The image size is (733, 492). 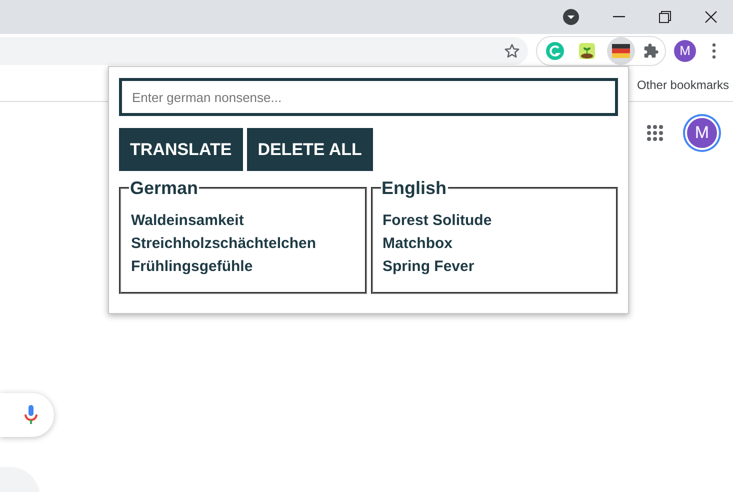 What do you see at coordinates (437, 221) in the screenshot?
I see `word-item: Forest Solitude` at bounding box center [437, 221].